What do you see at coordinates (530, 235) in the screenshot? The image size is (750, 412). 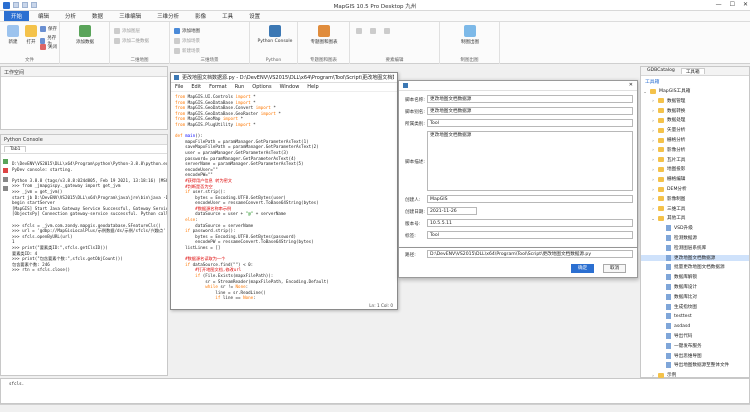 I see `tag-field: Tool` at bounding box center [530, 235].